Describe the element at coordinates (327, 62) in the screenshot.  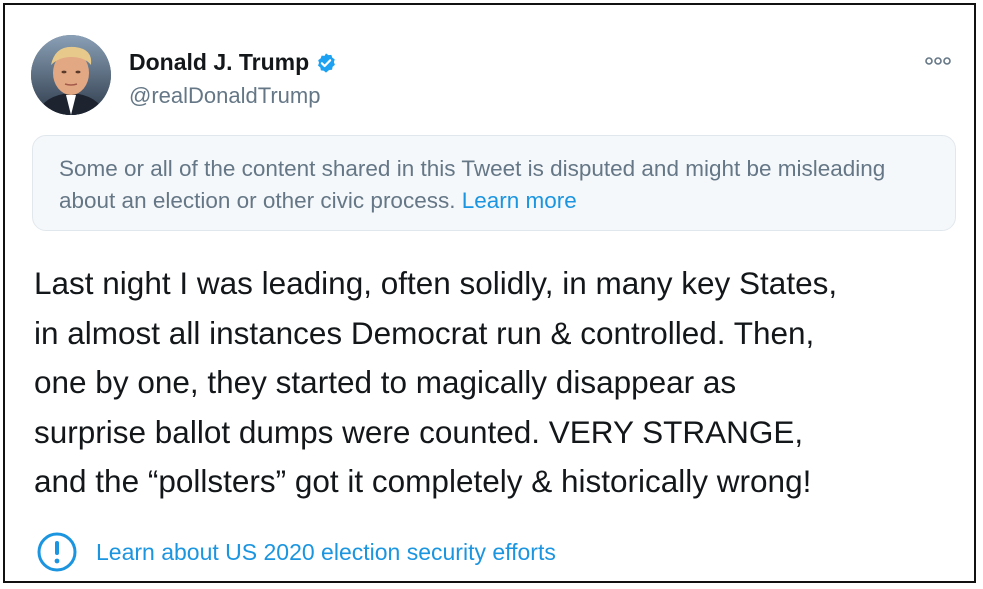
I see `verified-badge-icon` at that location.